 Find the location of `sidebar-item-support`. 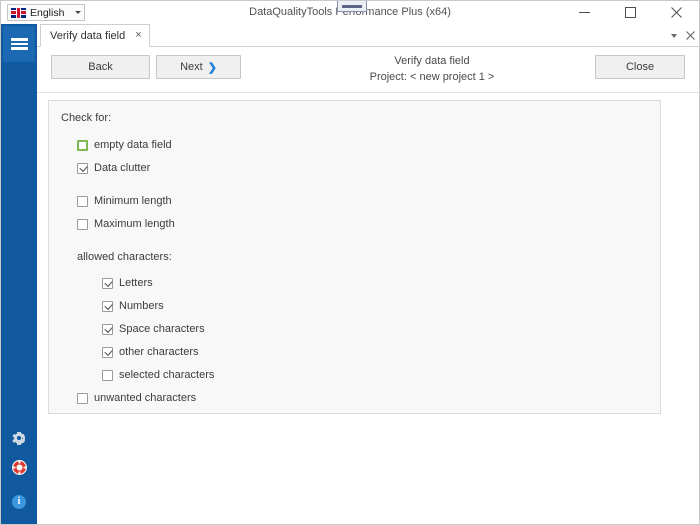

sidebar-item-support is located at coordinates (19, 470).